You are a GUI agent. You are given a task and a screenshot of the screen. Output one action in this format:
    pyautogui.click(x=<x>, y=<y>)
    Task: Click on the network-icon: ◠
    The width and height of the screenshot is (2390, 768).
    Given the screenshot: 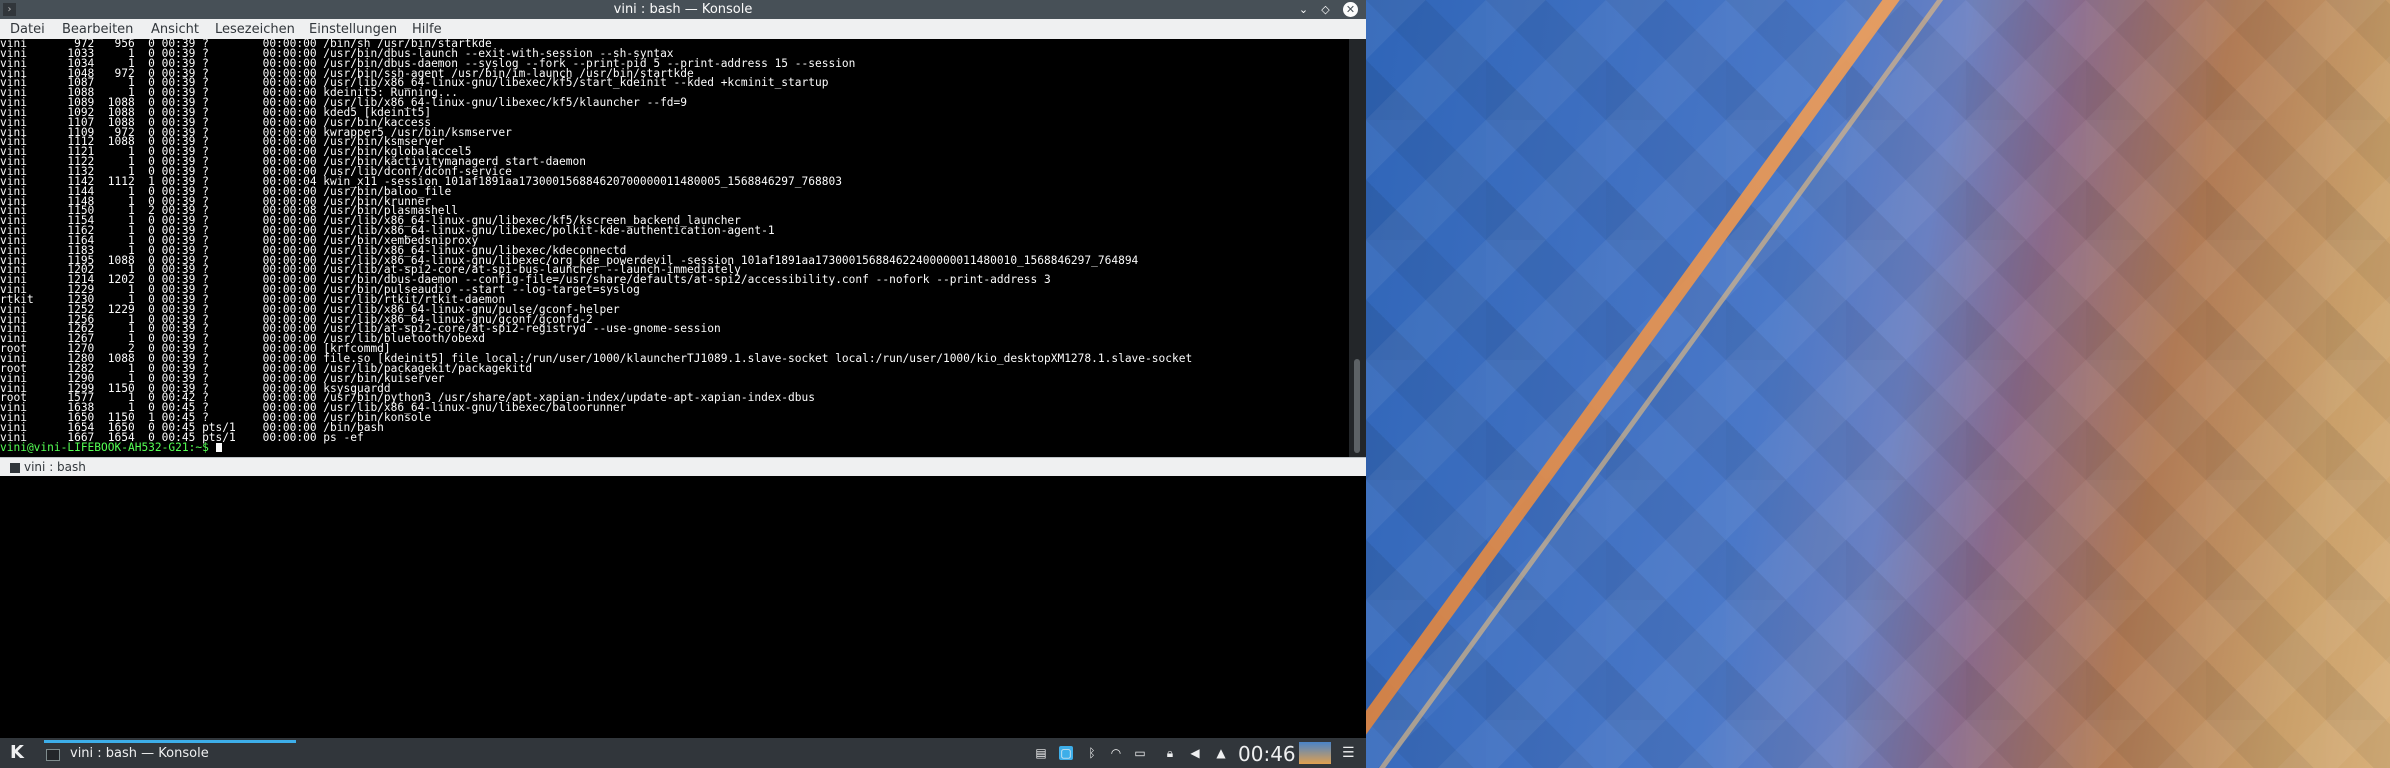 What is the action you would take?
    pyautogui.click(x=1116, y=753)
    